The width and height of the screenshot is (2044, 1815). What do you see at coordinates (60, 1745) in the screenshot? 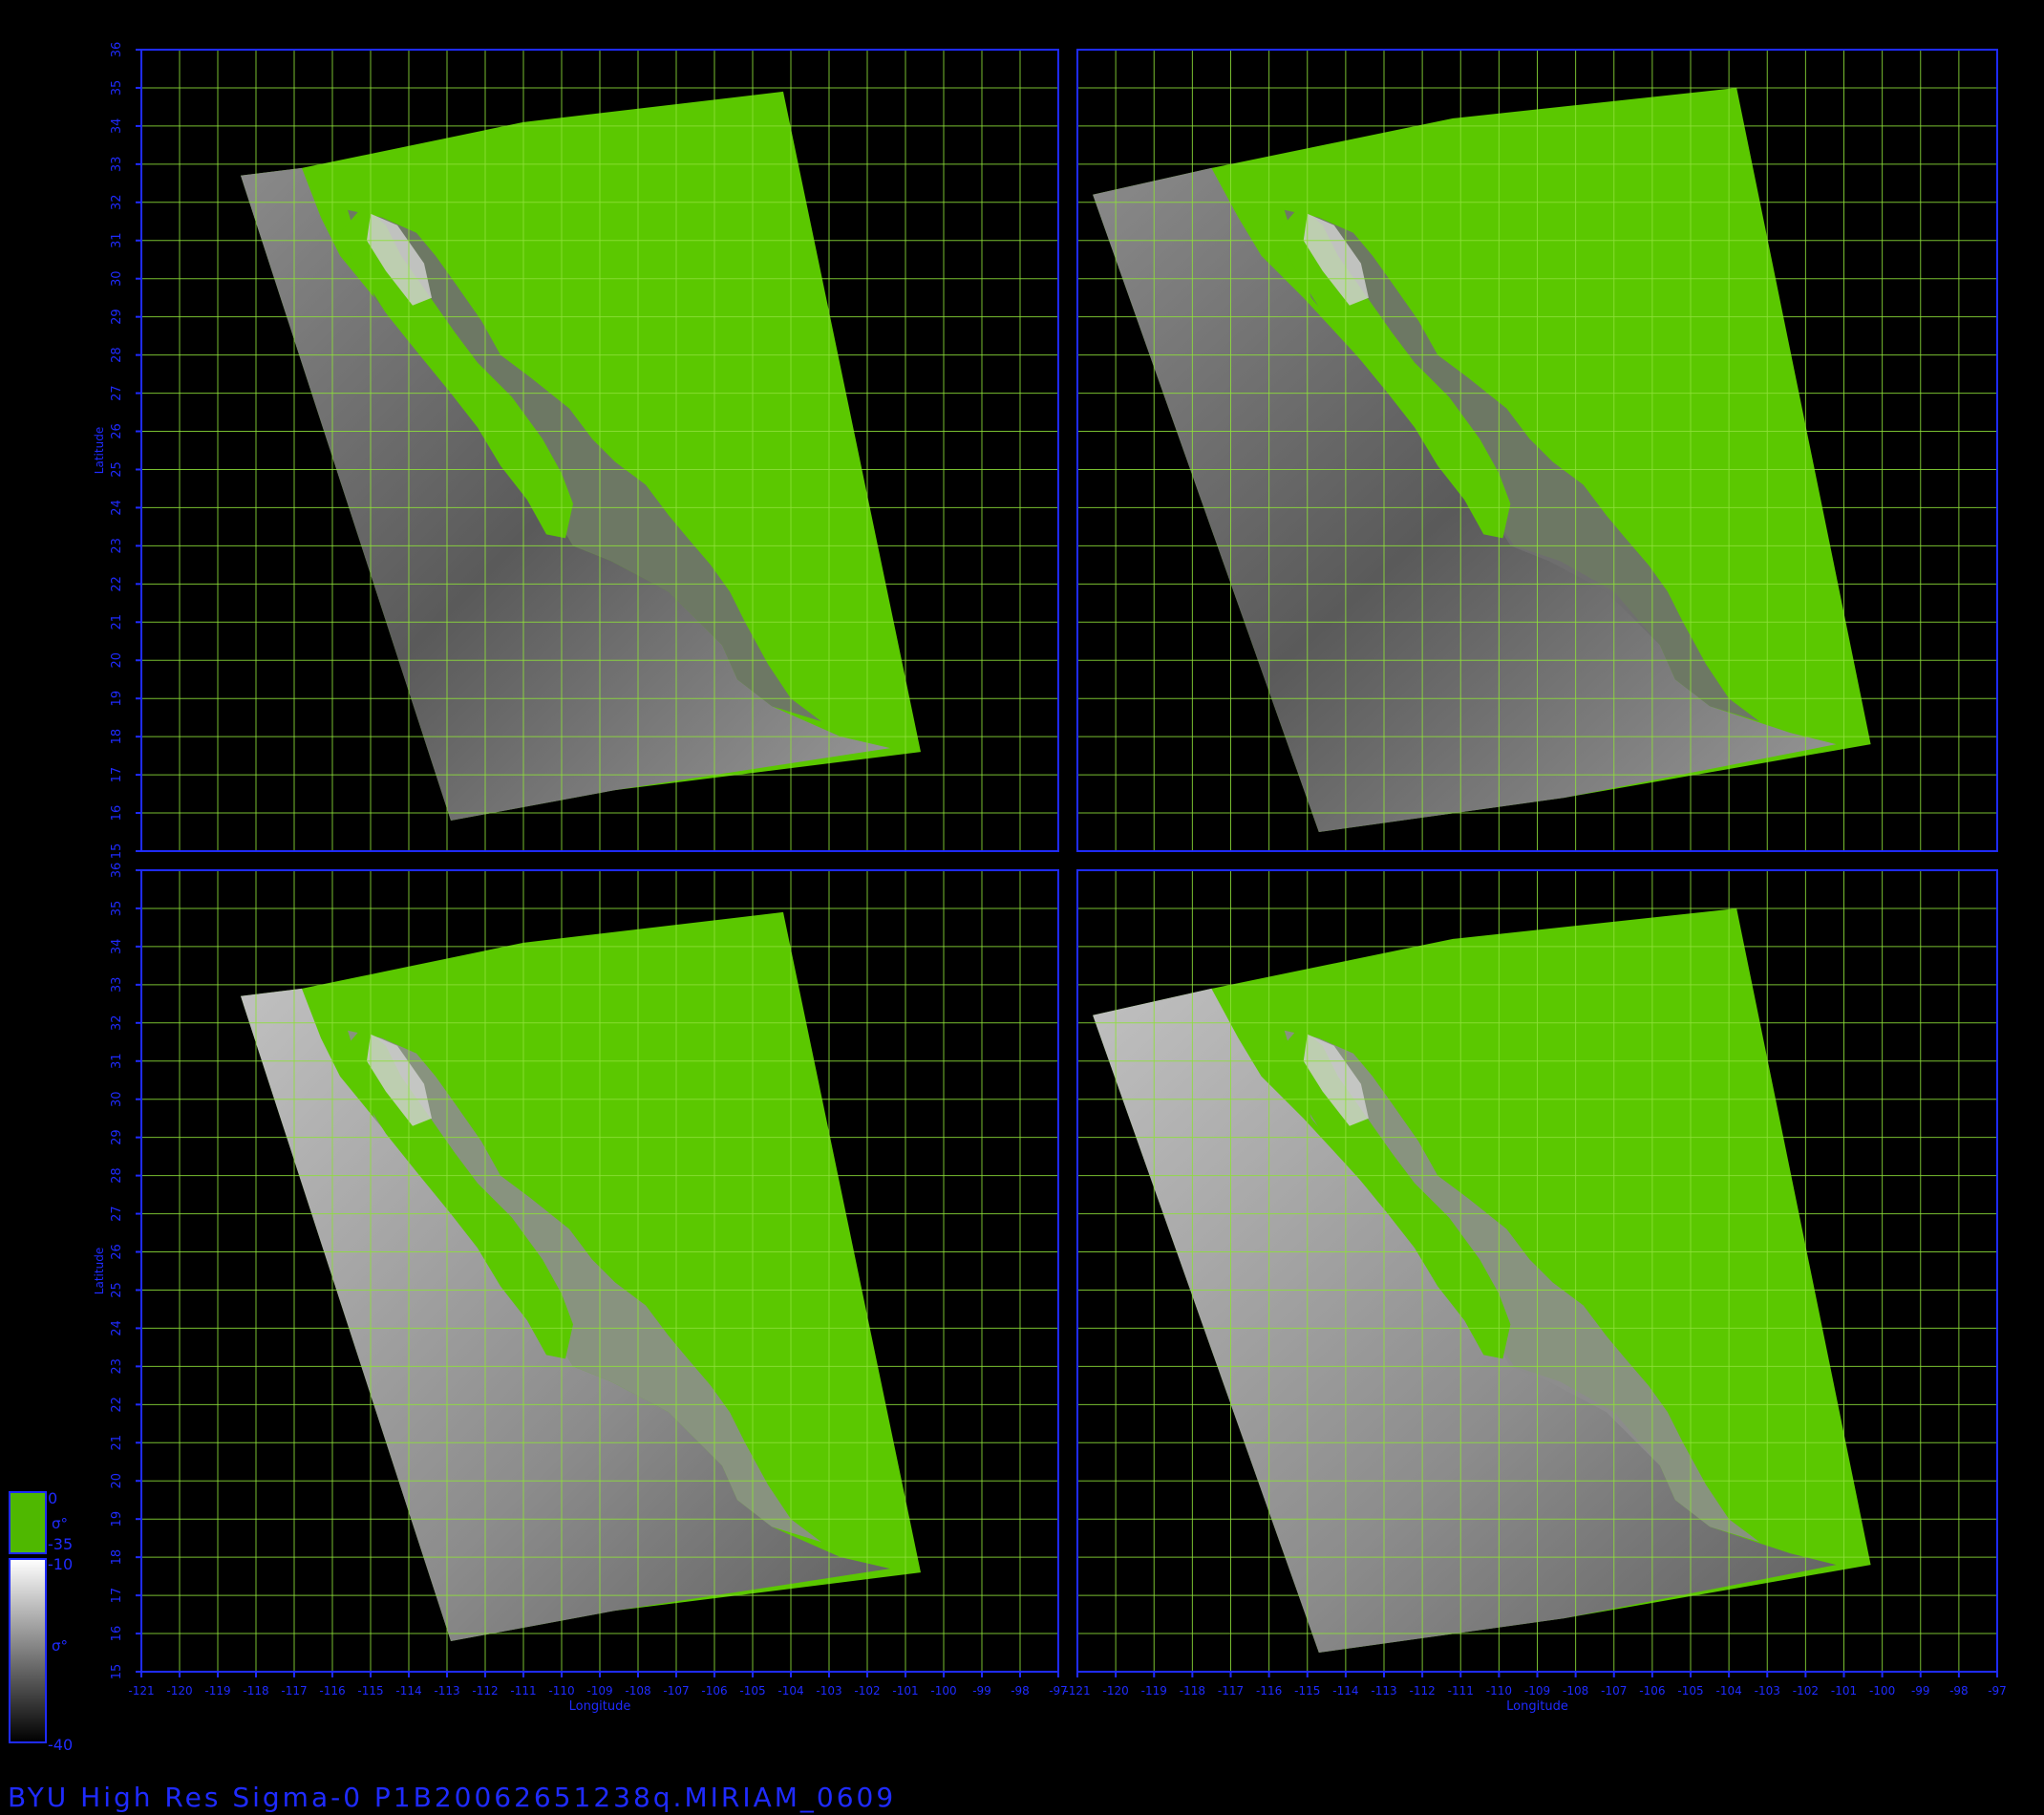
I see `legend-gray-min: -40` at bounding box center [60, 1745].